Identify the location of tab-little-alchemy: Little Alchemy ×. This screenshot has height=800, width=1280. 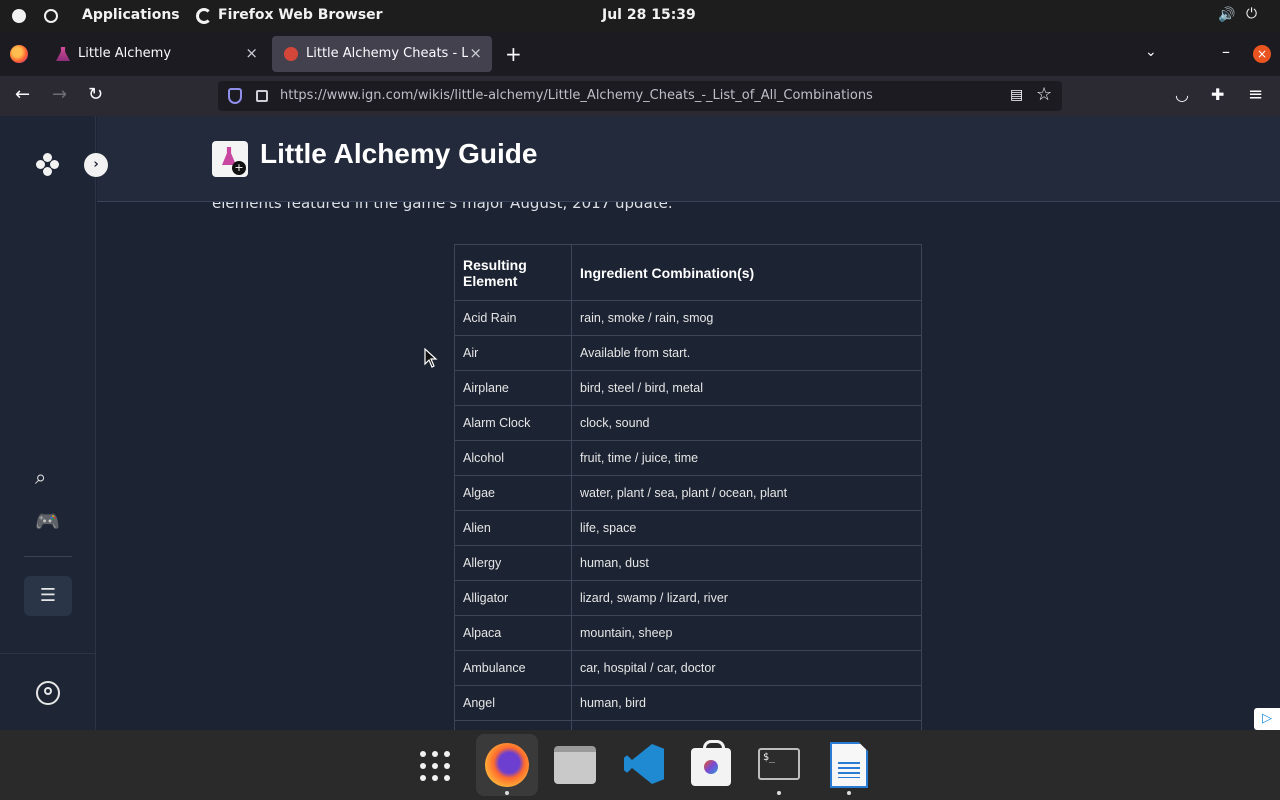
(156, 54).